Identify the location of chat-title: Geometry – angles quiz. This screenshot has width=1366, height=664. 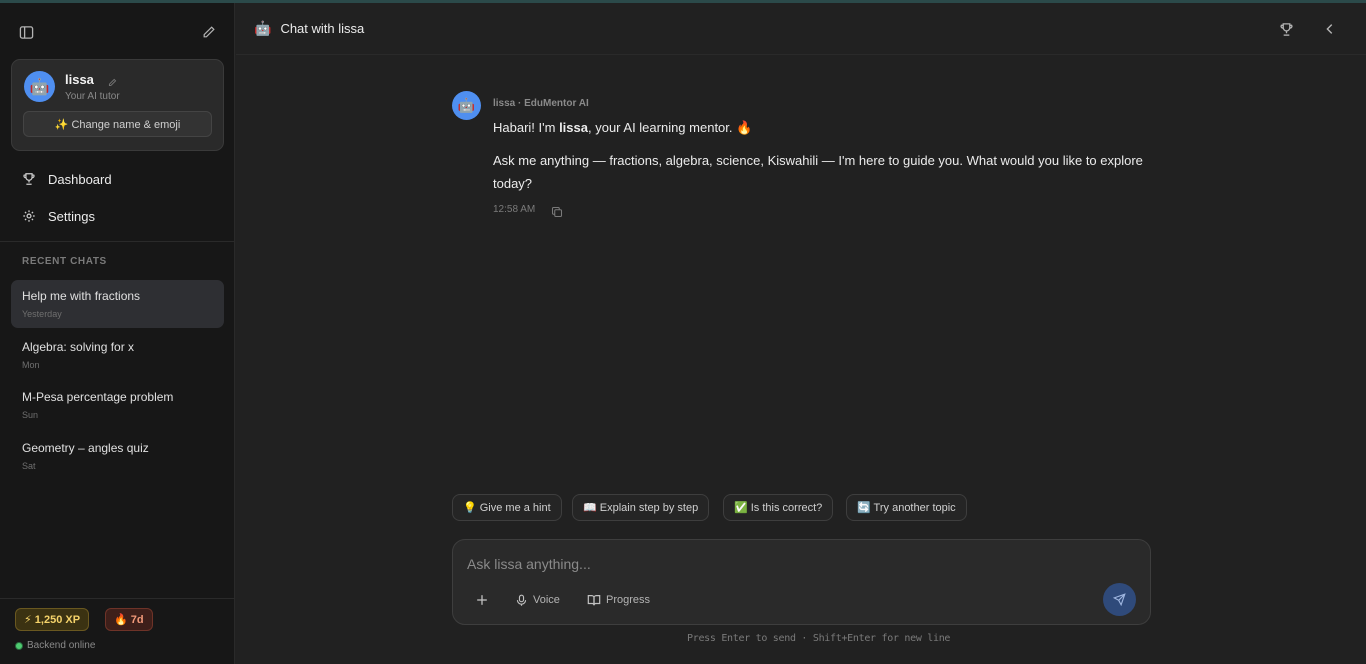
(85, 448).